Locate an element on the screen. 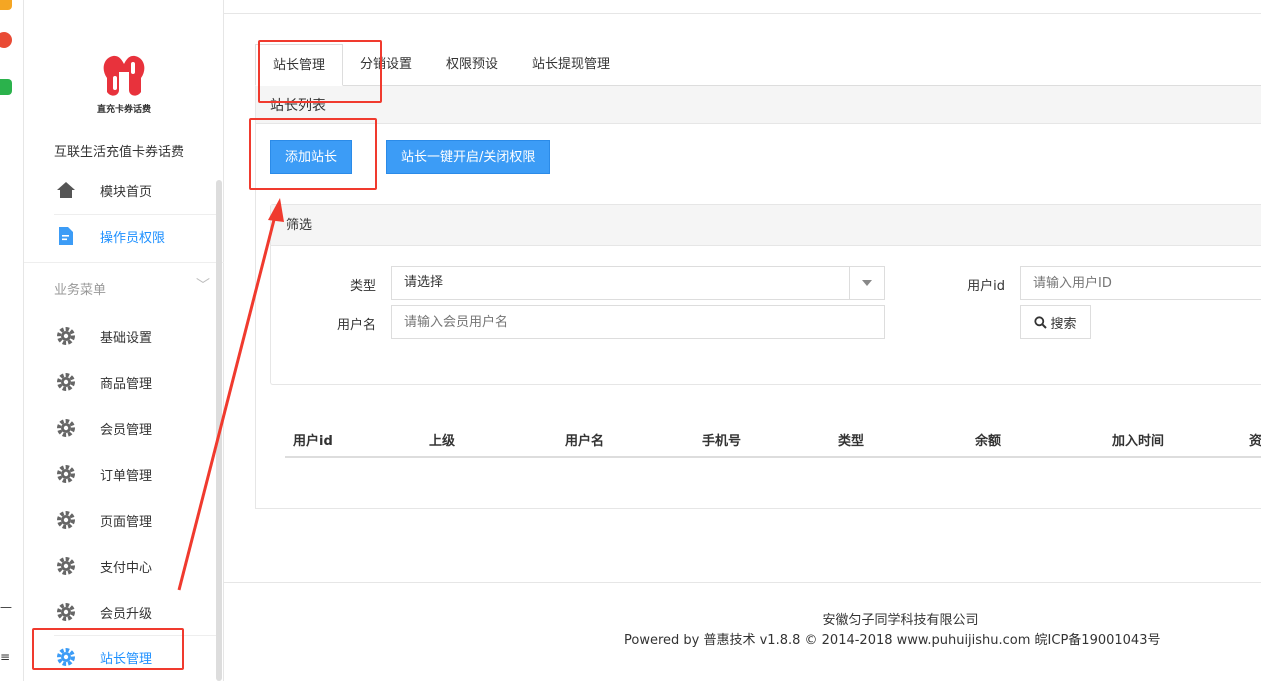  mail-icon is located at coordinates (6, 87).